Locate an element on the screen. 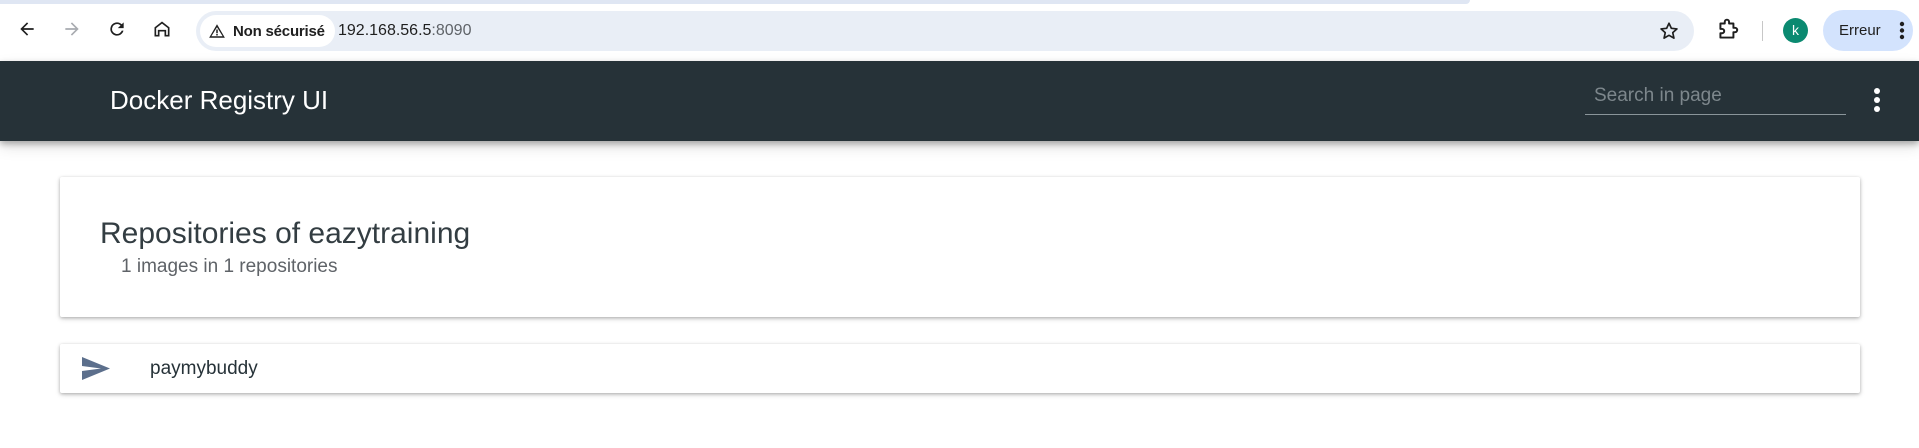 The width and height of the screenshot is (1919, 448). toolbar-separator is located at coordinates (1762, 31).